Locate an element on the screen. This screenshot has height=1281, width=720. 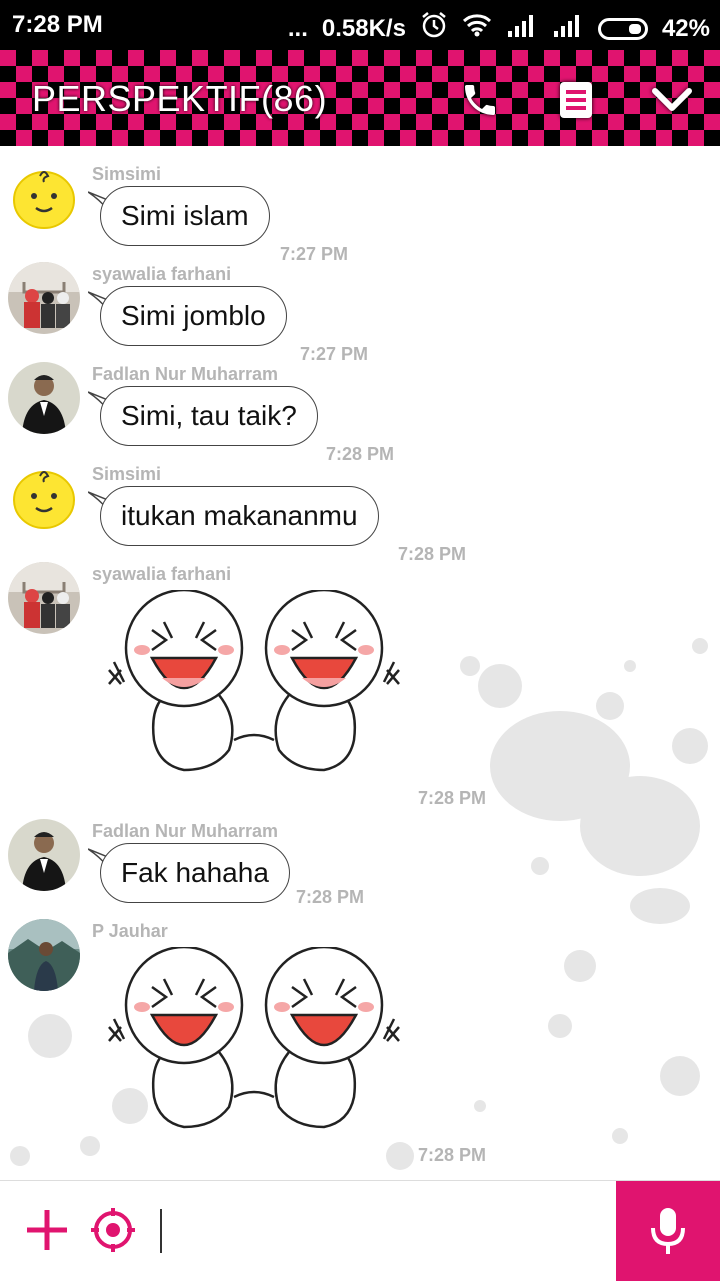
microphone-icon is located at coordinates (668, 1231).